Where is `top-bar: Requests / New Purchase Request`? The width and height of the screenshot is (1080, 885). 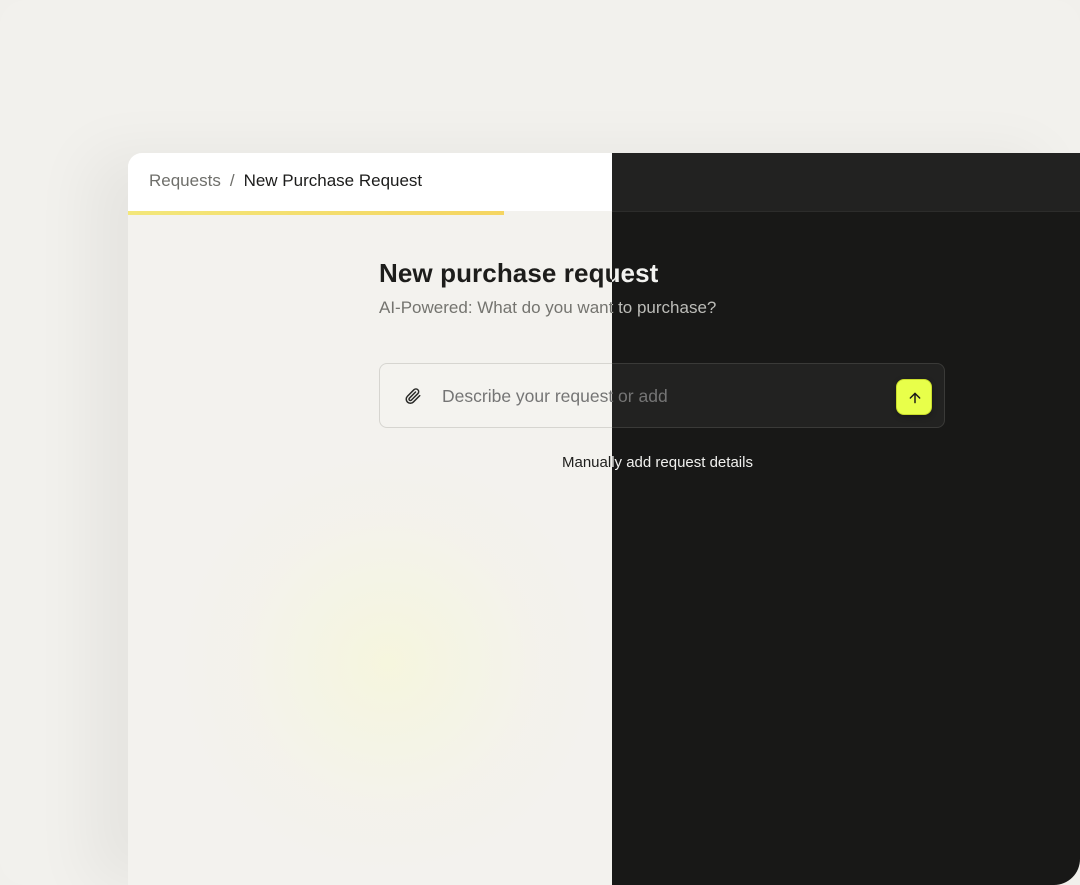 top-bar: Requests / New Purchase Request is located at coordinates (370, 182).